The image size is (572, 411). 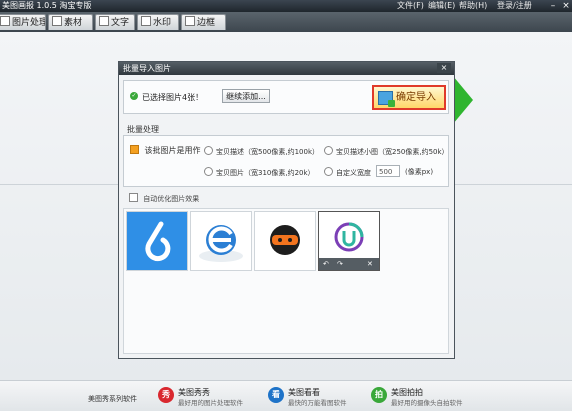 I want to click on confirm-import-button: 确定导入, so click(x=409, y=97).